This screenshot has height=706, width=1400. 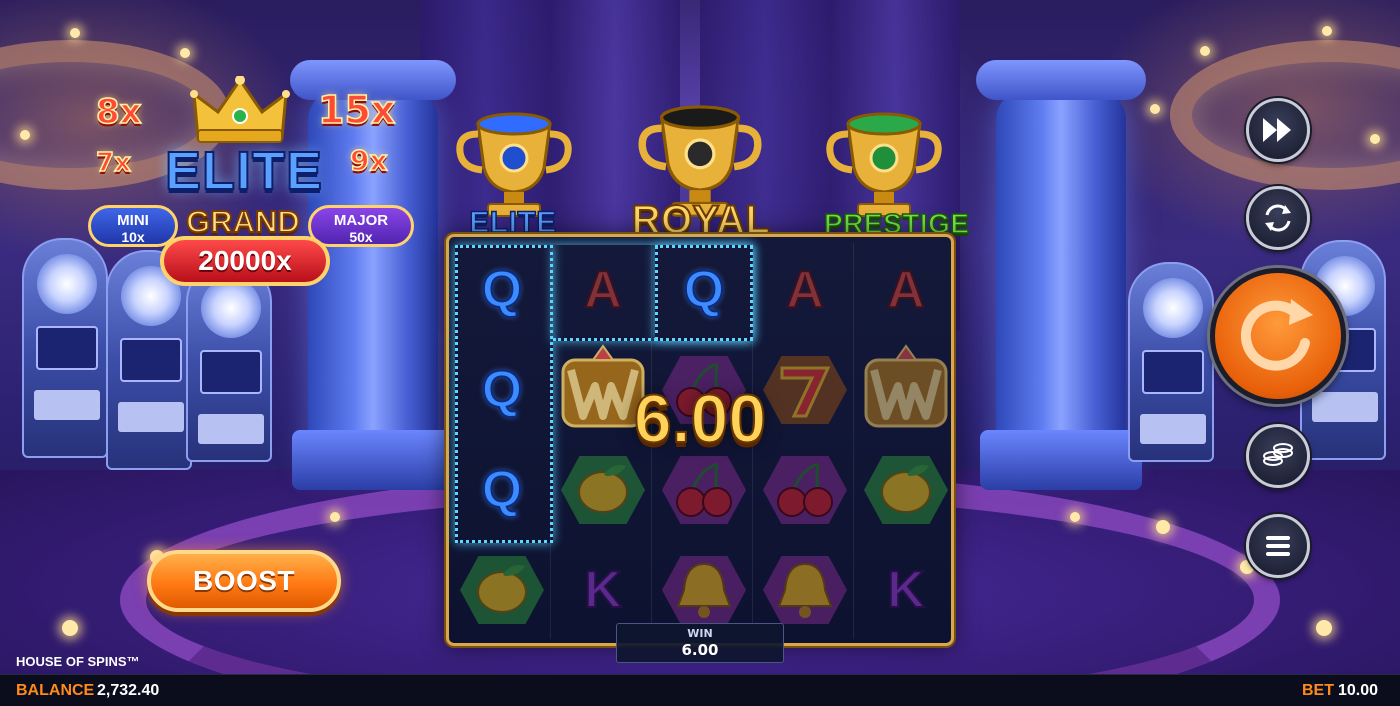 What do you see at coordinates (1061, 80) in the screenshot?
I see `pillar-cap` at bounding box center [1061, 80].